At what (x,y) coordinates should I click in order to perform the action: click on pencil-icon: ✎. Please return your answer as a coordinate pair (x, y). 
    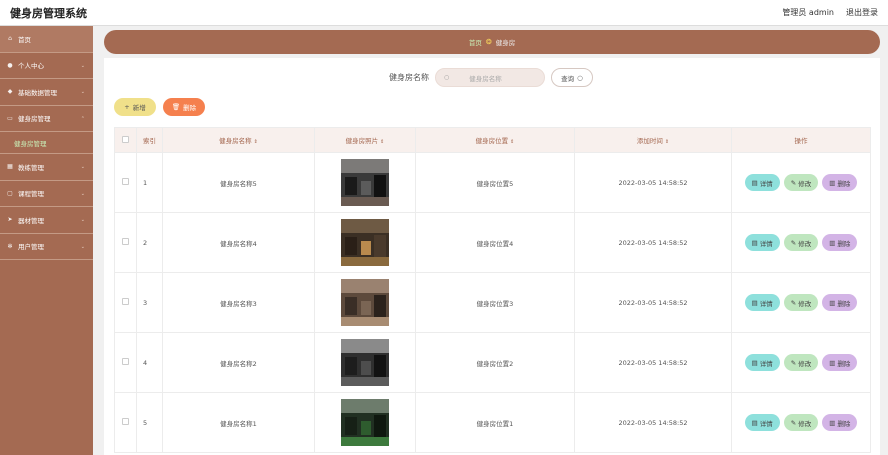
    Looking at the image, I should click on (793, 182).